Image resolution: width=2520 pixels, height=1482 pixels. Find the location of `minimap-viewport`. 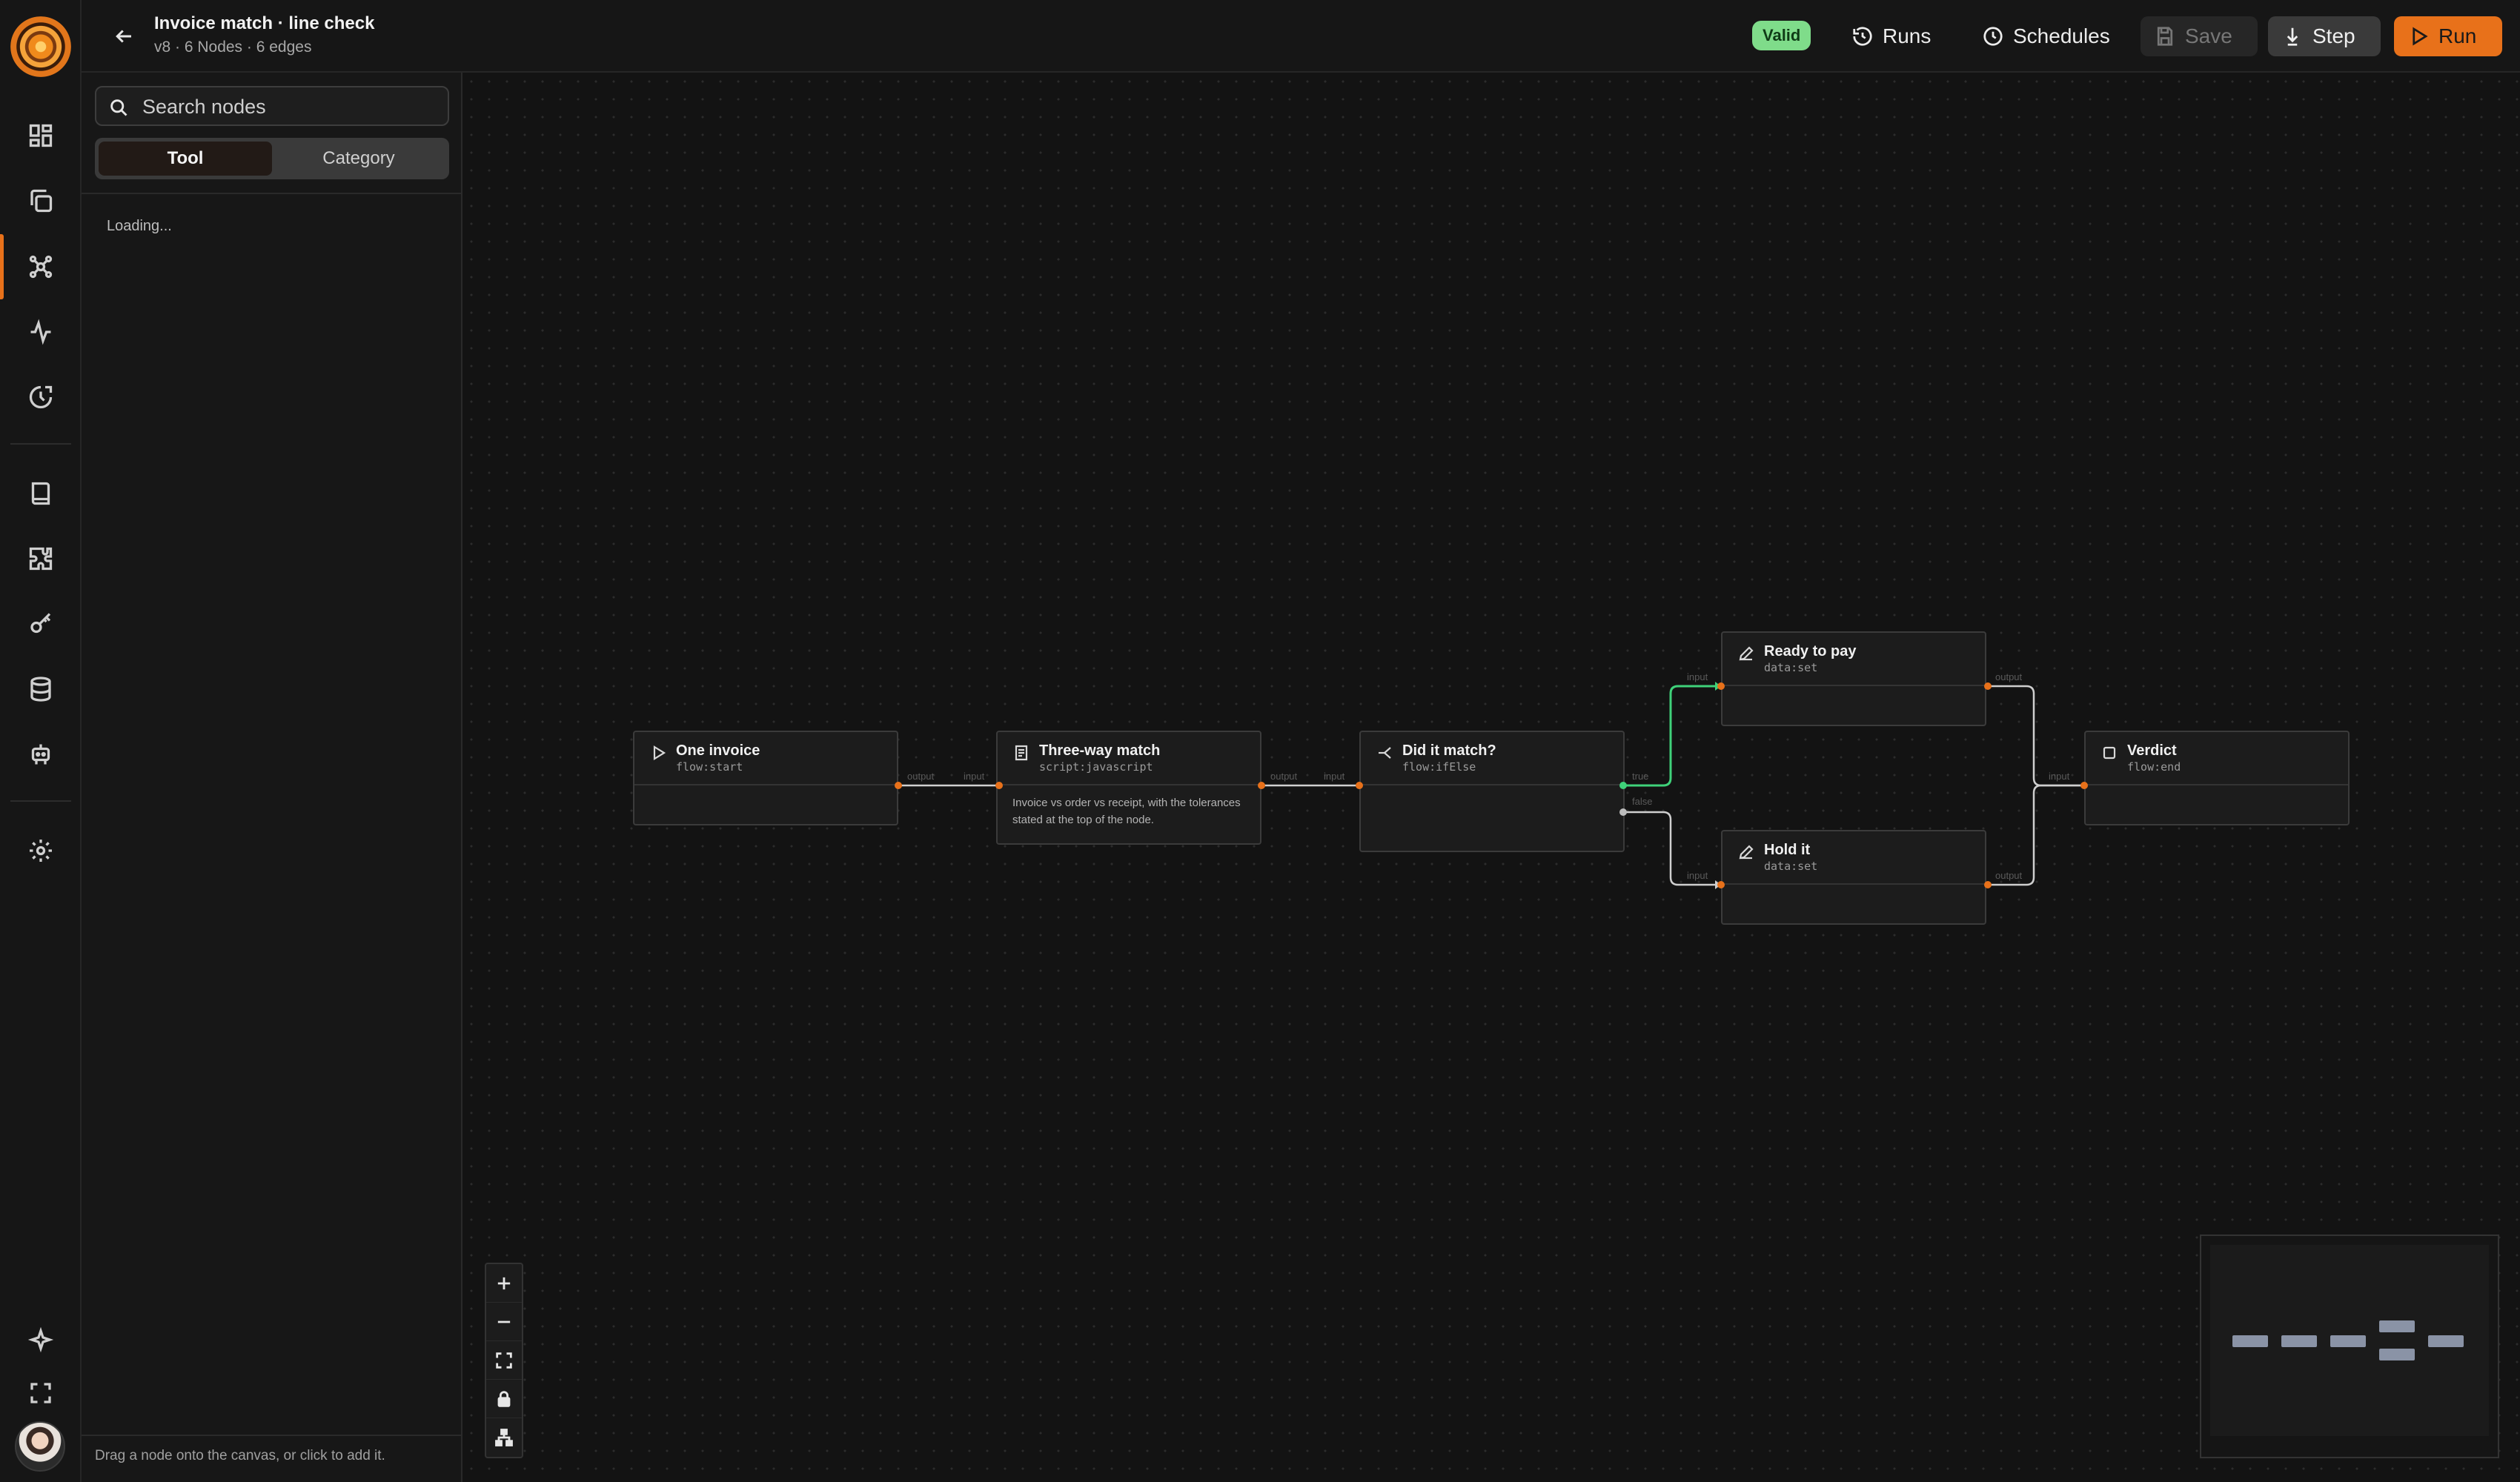

minimap-viewport is located at coordinates (2349, 1340).